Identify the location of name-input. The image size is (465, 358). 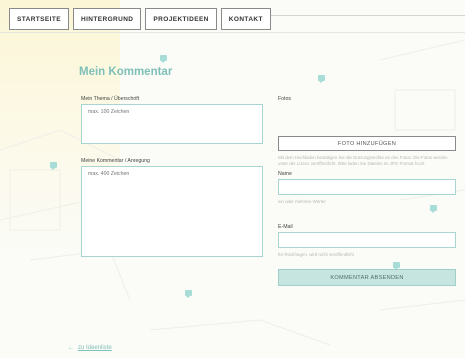
(367, 187).